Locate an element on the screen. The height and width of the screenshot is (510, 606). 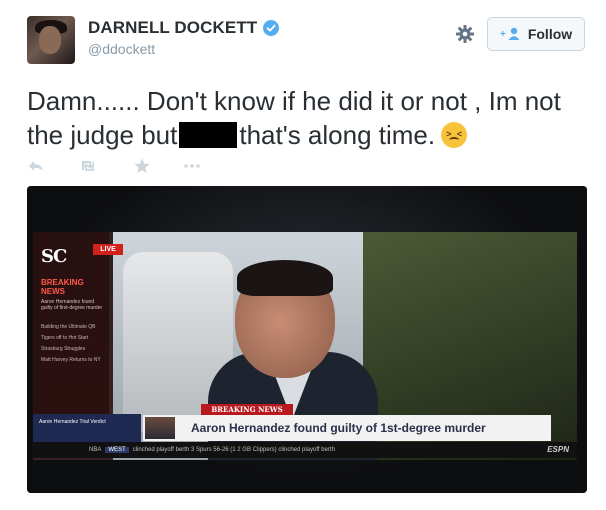
reply-icon is located at coordinates (36, 166).